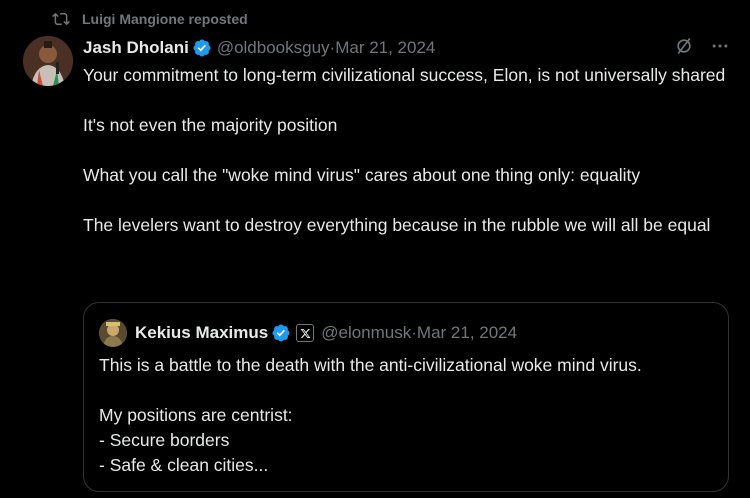 The height and width of the screenshot is (498, 750). I want to click on author-avatar, so click(48, 61).